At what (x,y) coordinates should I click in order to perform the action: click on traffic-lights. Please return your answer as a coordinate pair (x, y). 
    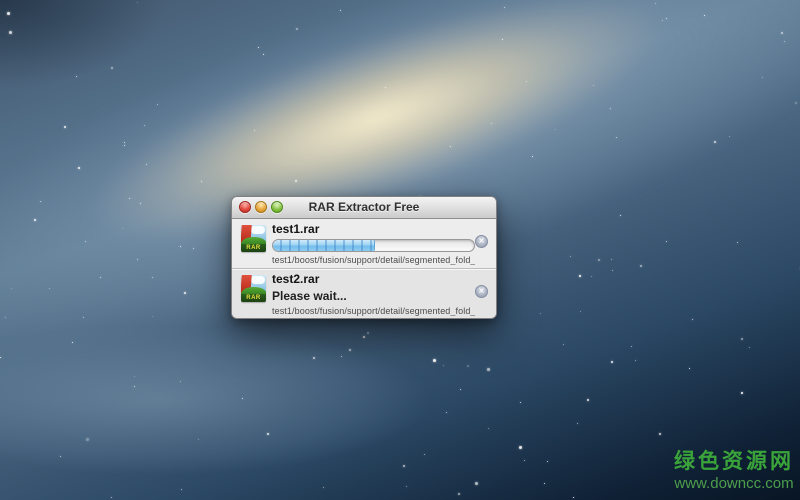
    Looking at the image, I should click on (261, 207).